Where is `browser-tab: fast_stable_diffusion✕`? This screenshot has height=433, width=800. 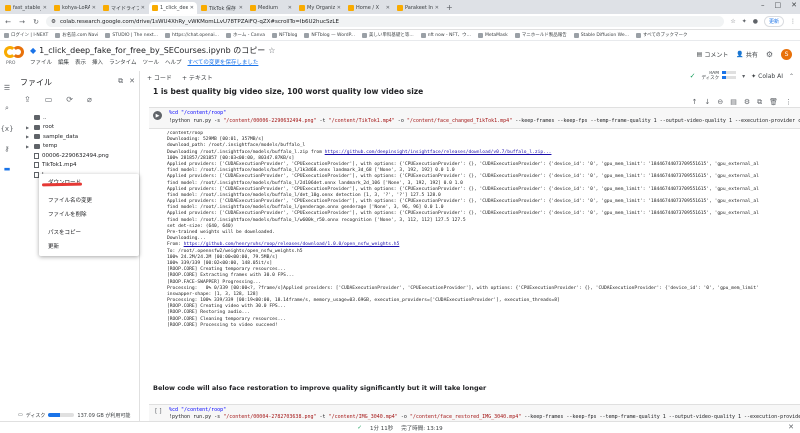 browser-tab: fast_stable_diffusion✕ is located at coordinates (26, 8).